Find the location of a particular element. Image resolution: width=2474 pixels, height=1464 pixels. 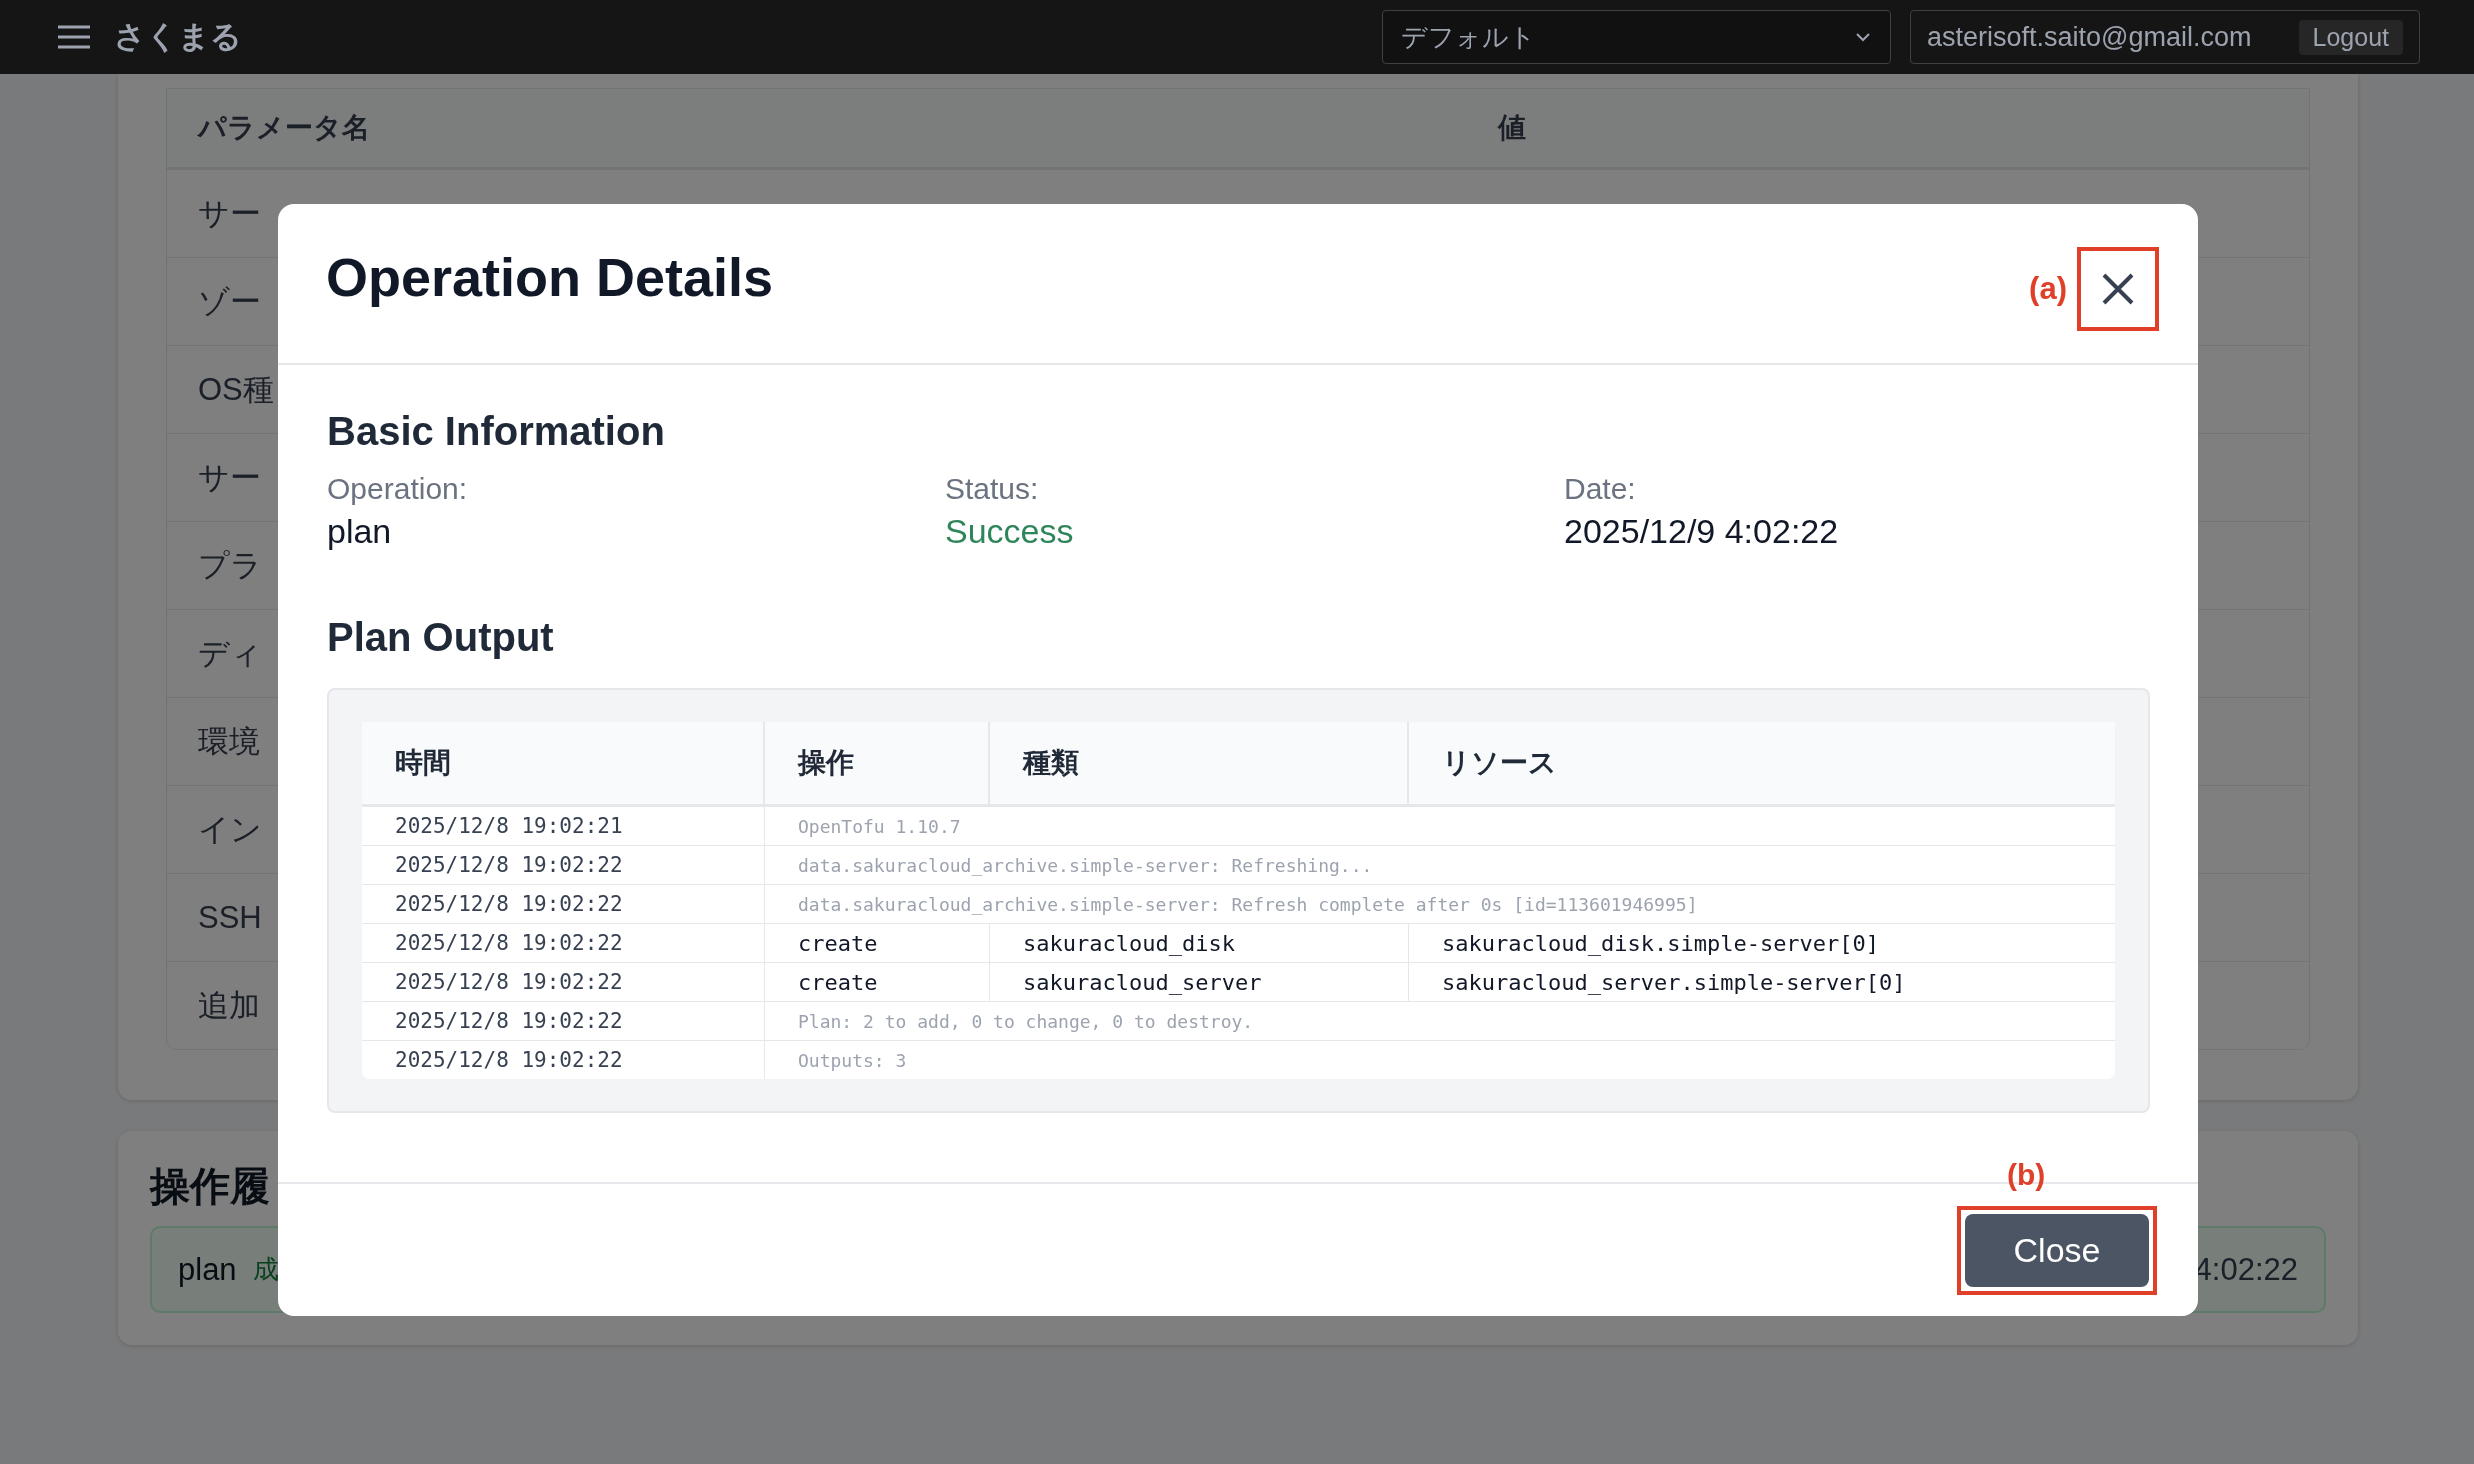

column-header: パラメータ名 is located at coordinates (283, 128).